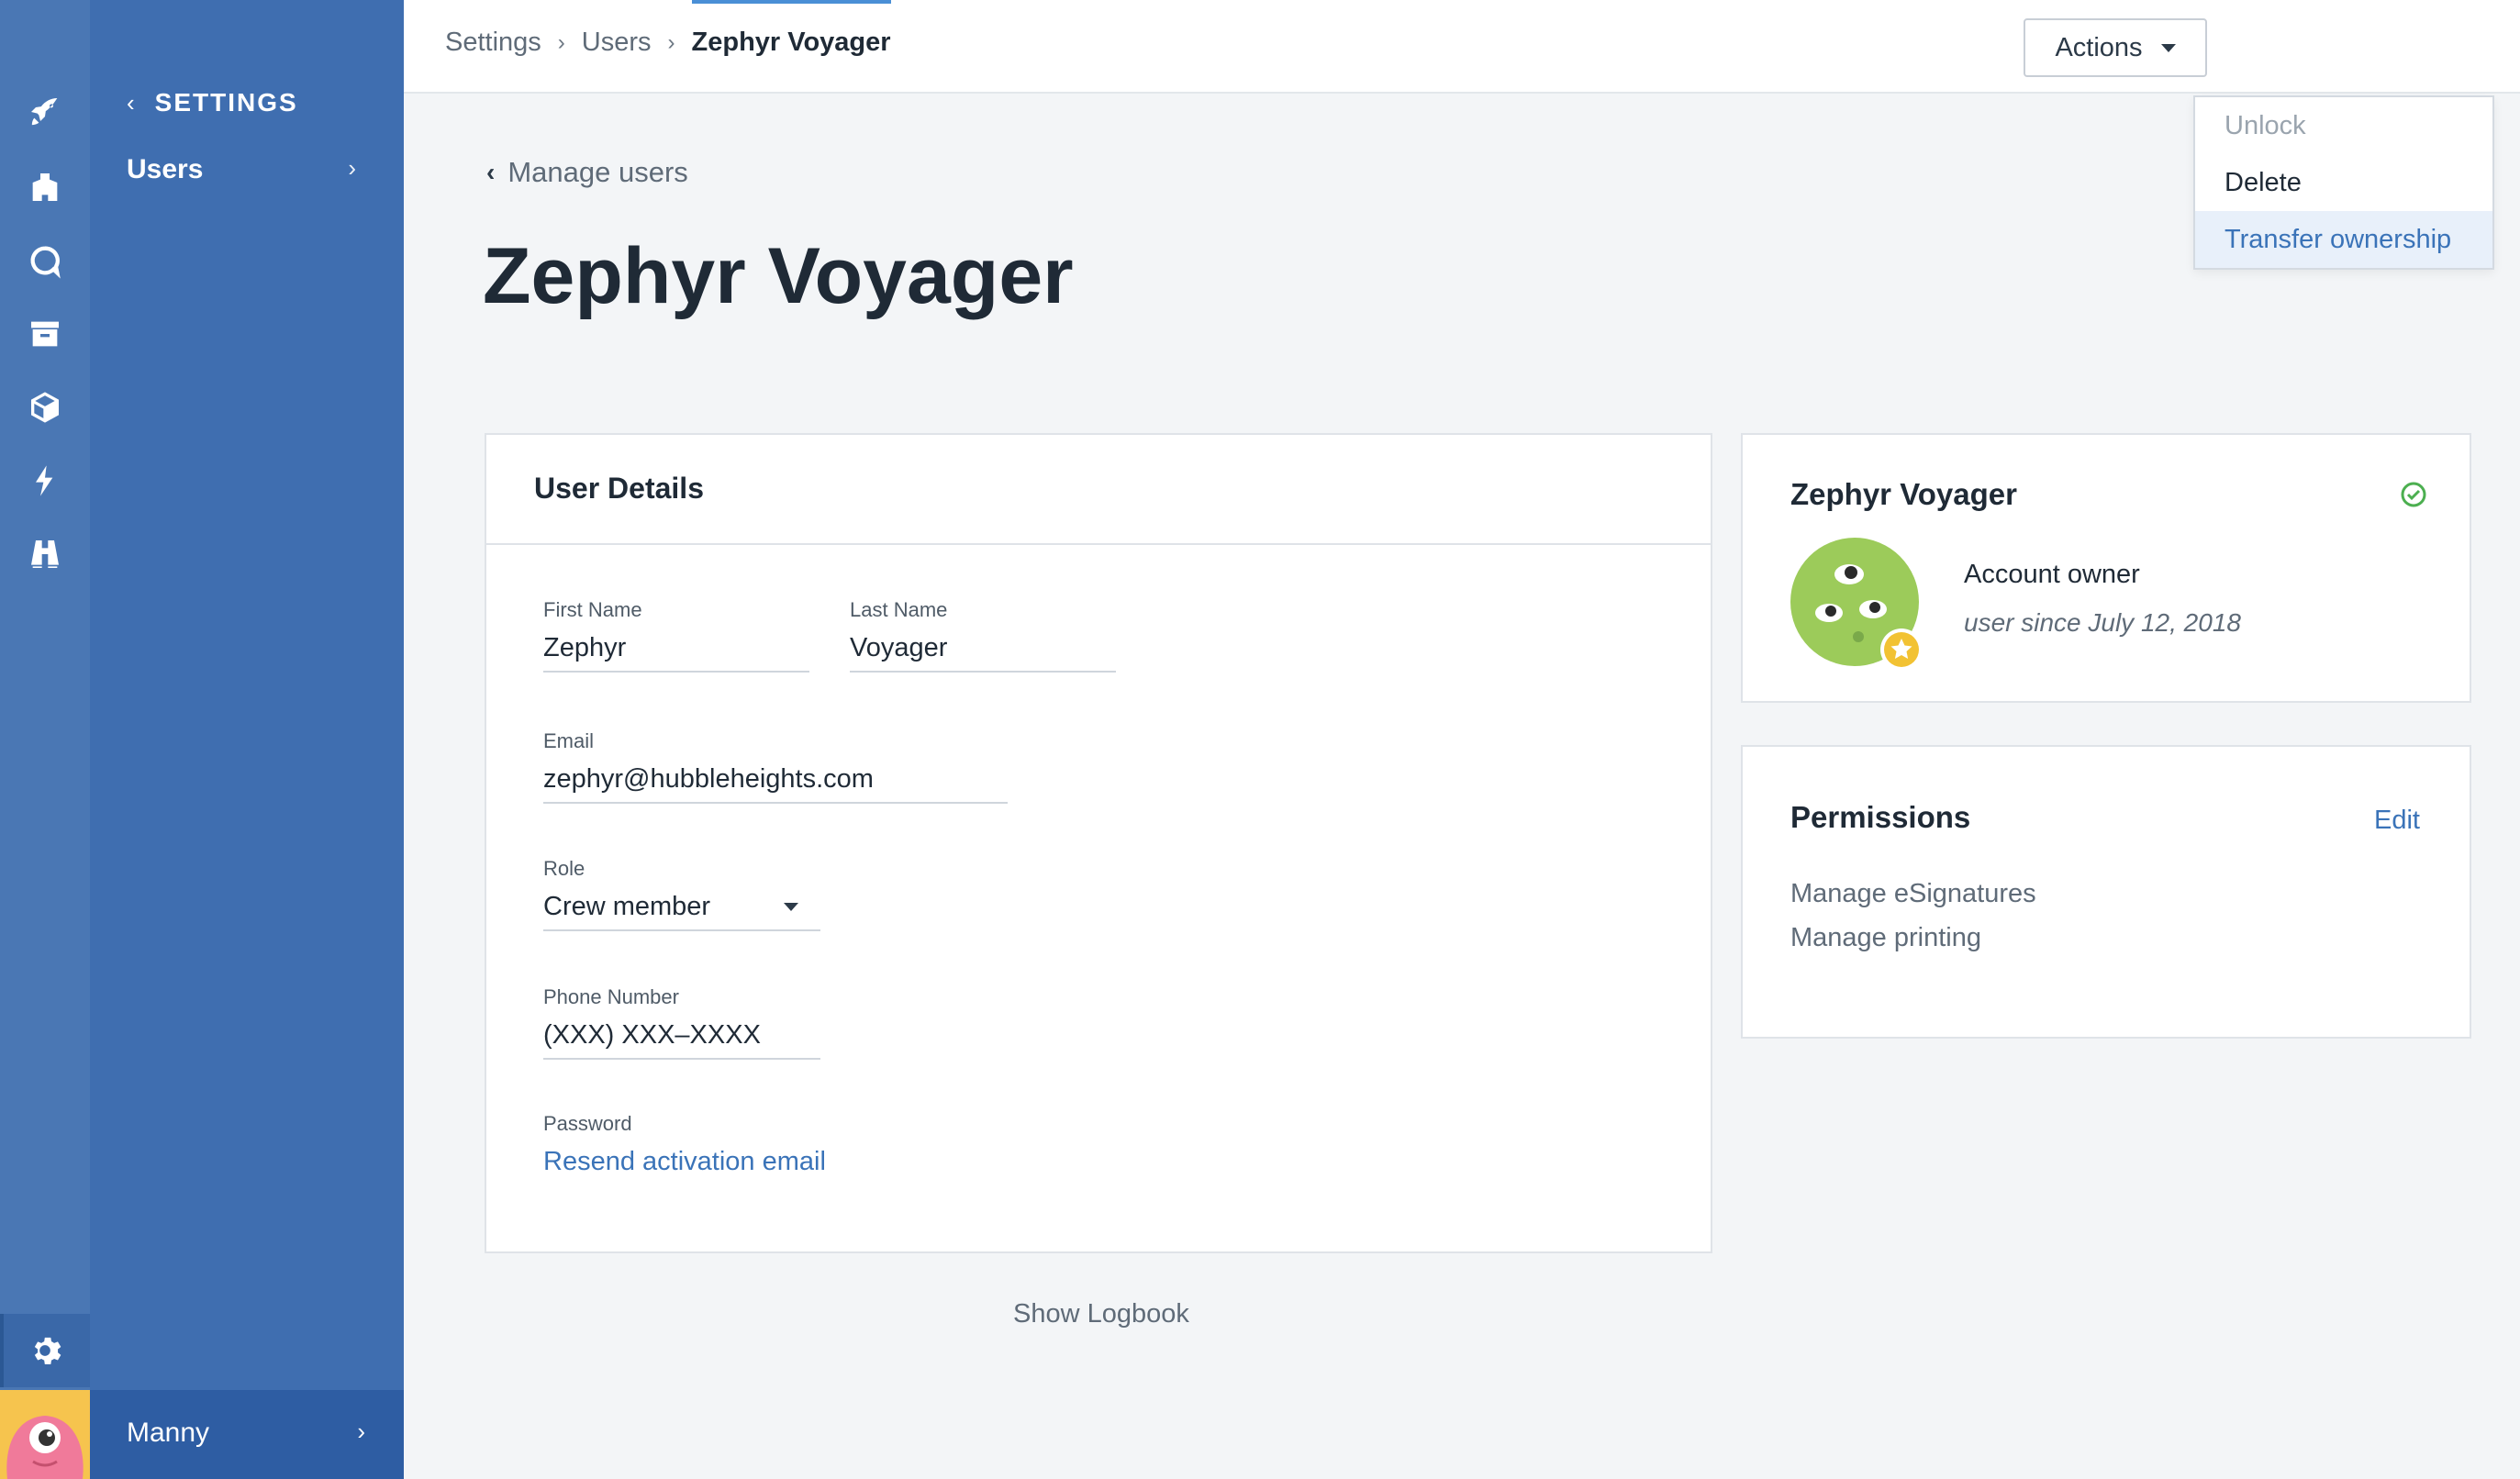  I want to click on profile-name: Zephyr Voyager, so click(1903, 494).